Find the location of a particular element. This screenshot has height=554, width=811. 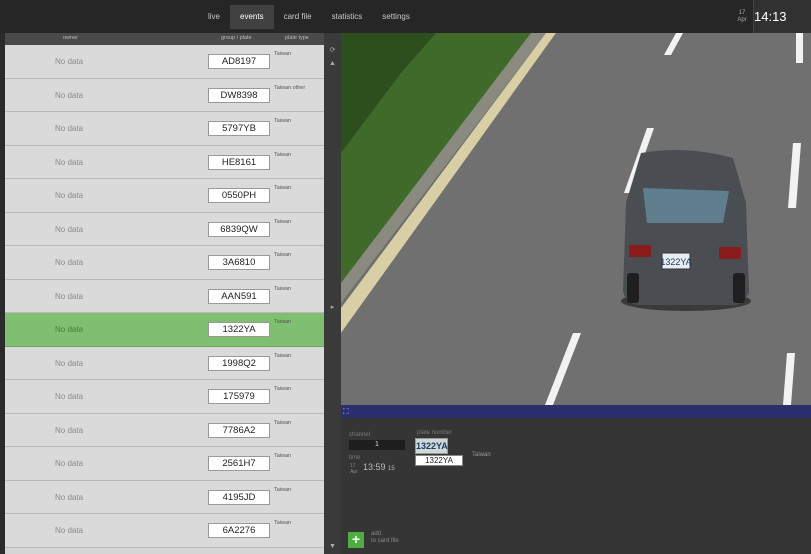

channel-value: 1 is located at coordinates (377, 445).